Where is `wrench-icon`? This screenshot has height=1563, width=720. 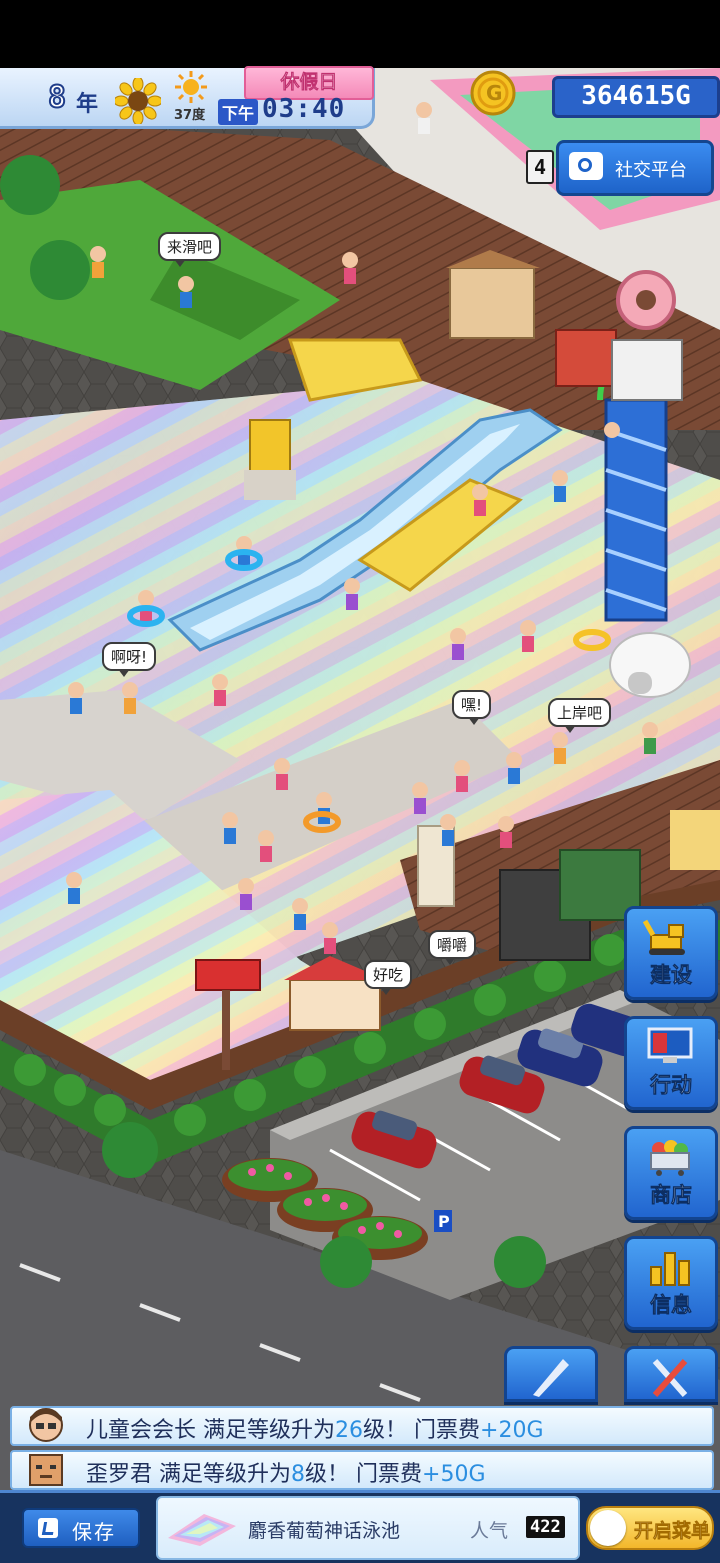
wrench-icon is located at coordinates (670, 1378).